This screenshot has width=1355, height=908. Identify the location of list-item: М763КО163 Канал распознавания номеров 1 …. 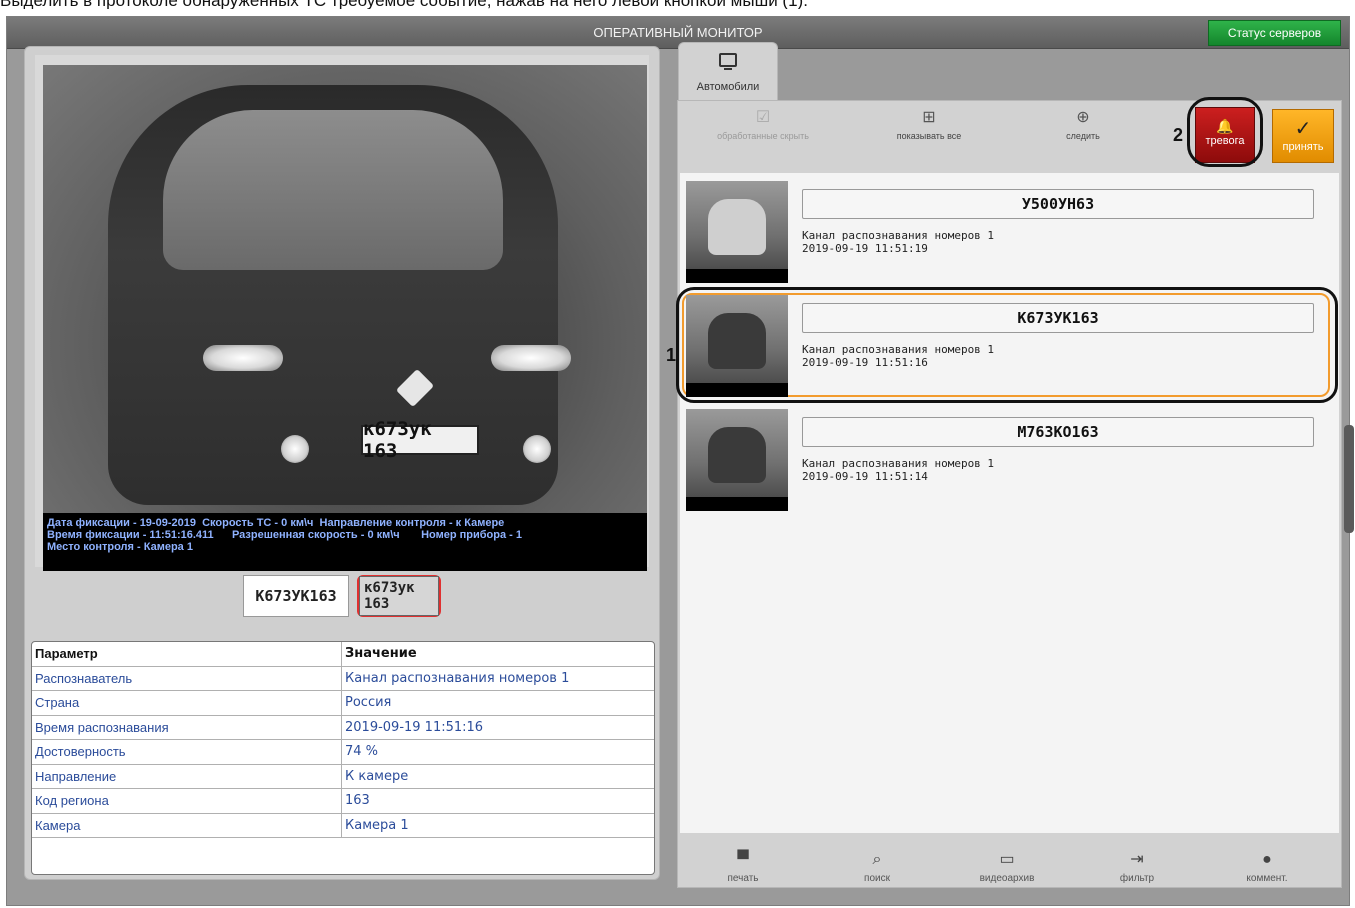
(1008, 460).